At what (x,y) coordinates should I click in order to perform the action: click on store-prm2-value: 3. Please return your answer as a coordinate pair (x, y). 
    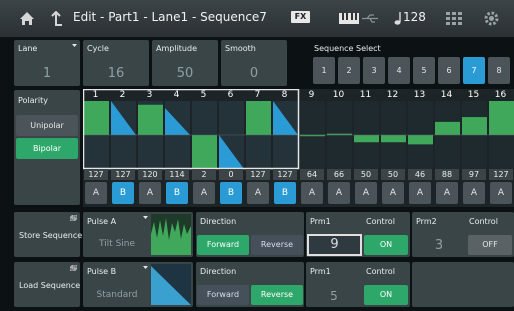
    Looking at the image, I should click on (439, 245).